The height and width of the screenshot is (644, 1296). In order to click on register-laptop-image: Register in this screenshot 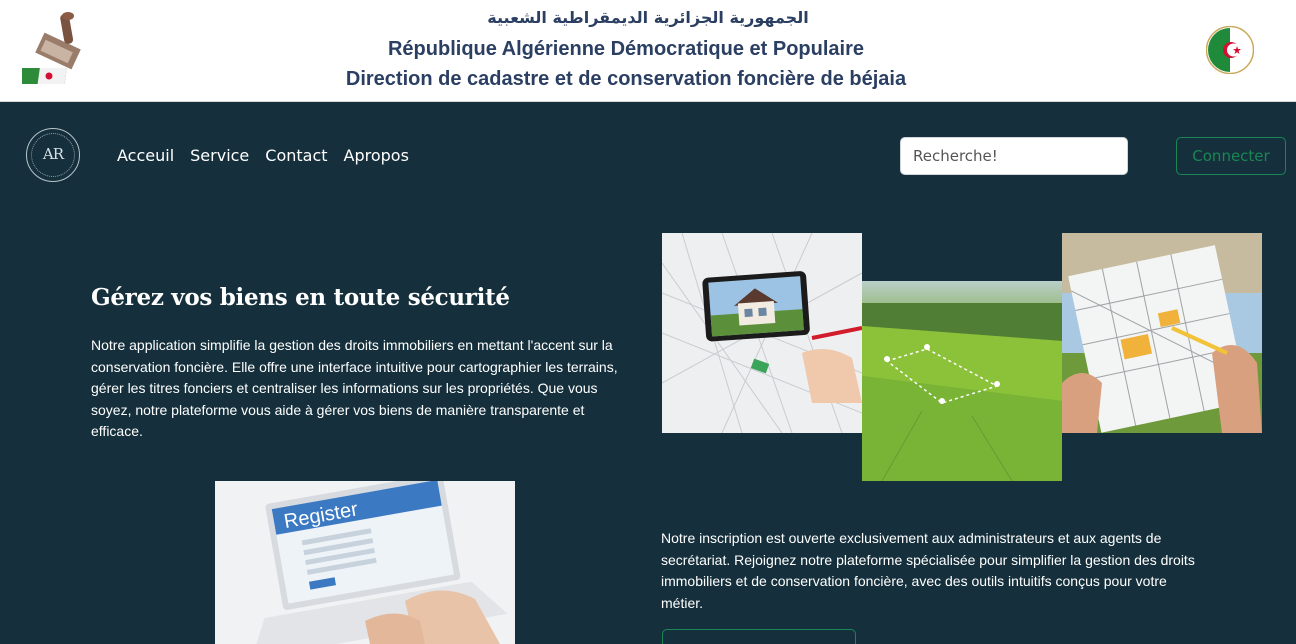, I will do `click(365, 562)`.